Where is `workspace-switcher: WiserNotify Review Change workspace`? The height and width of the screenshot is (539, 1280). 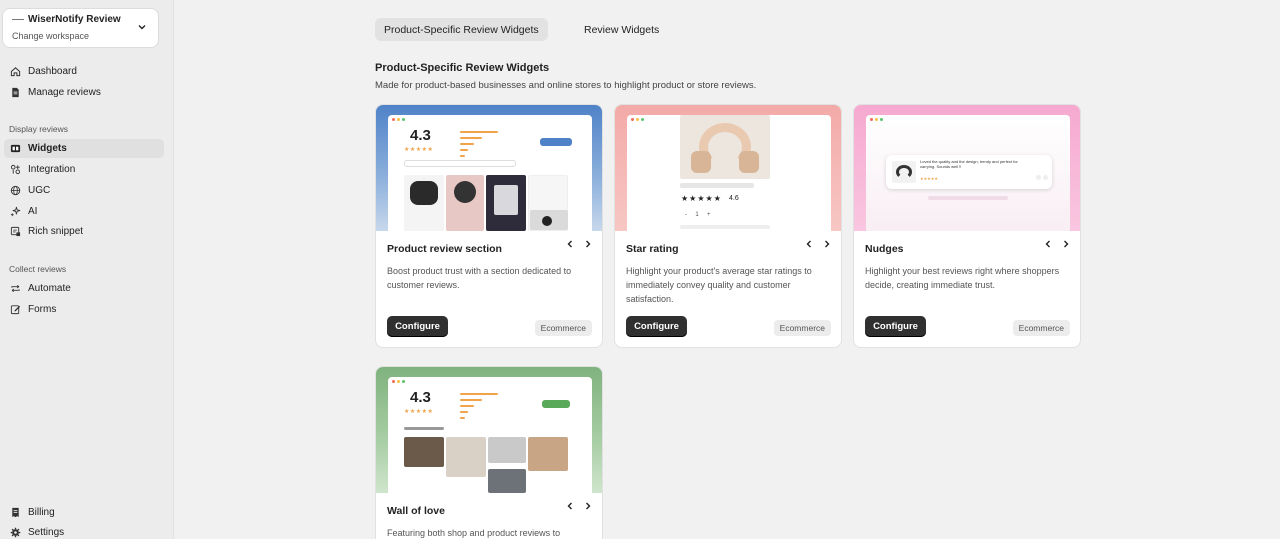 workspace-switcher: WiserNotify Review Change workspace is located at coordinates (80, 28).